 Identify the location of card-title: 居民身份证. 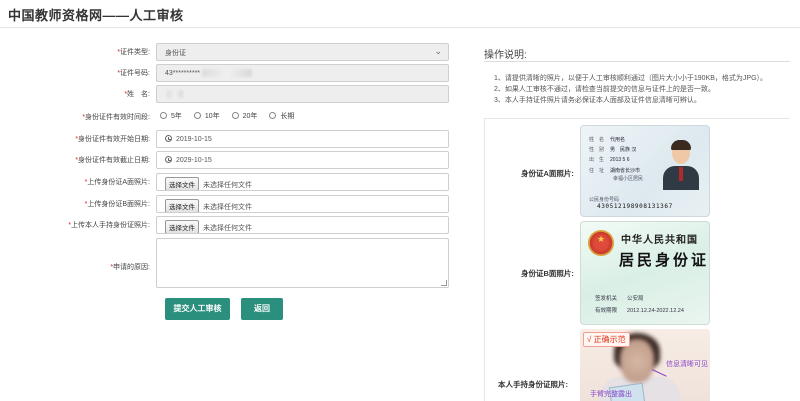
(664, 260).